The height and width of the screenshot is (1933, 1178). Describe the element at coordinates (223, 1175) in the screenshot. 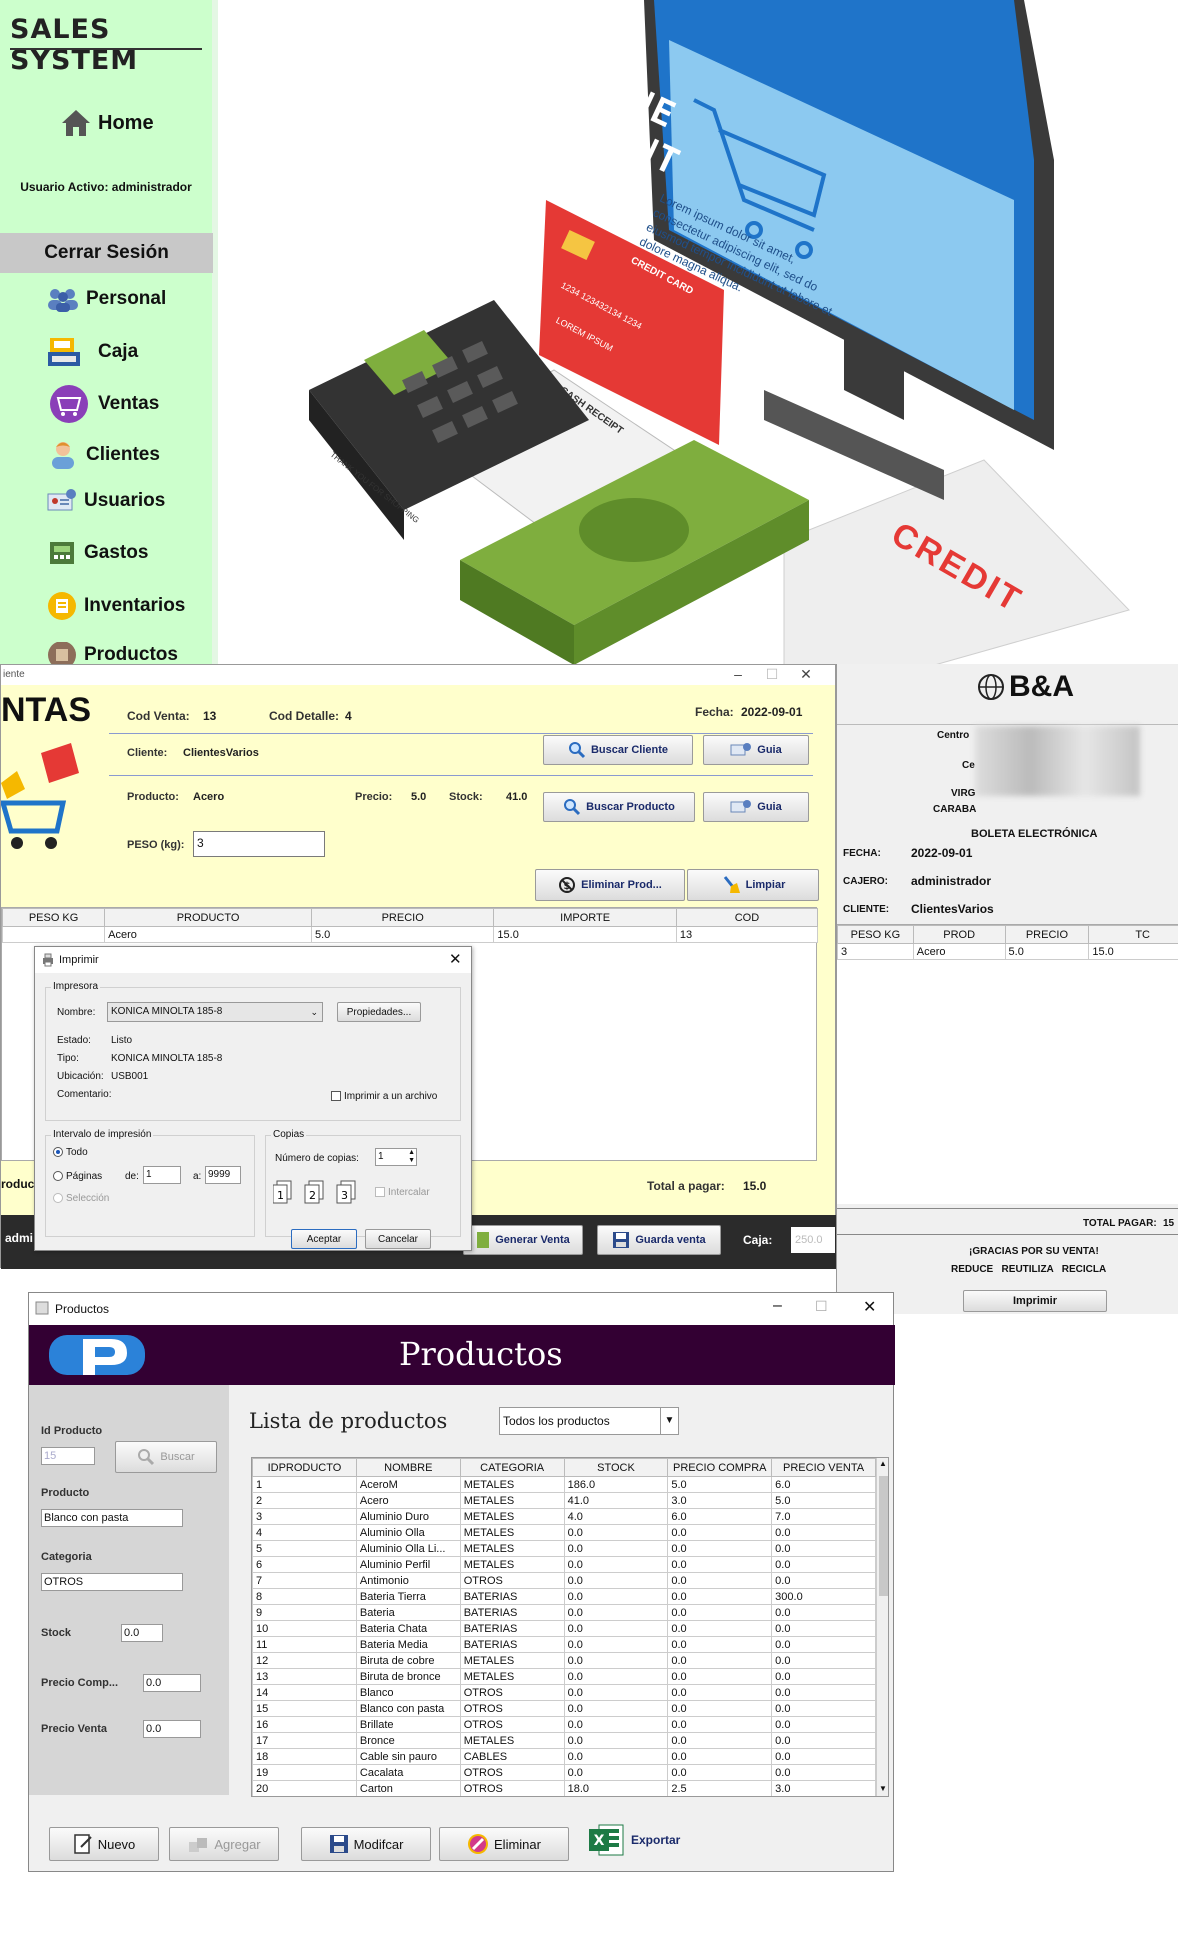

I see `a-input: 9999` at that location.